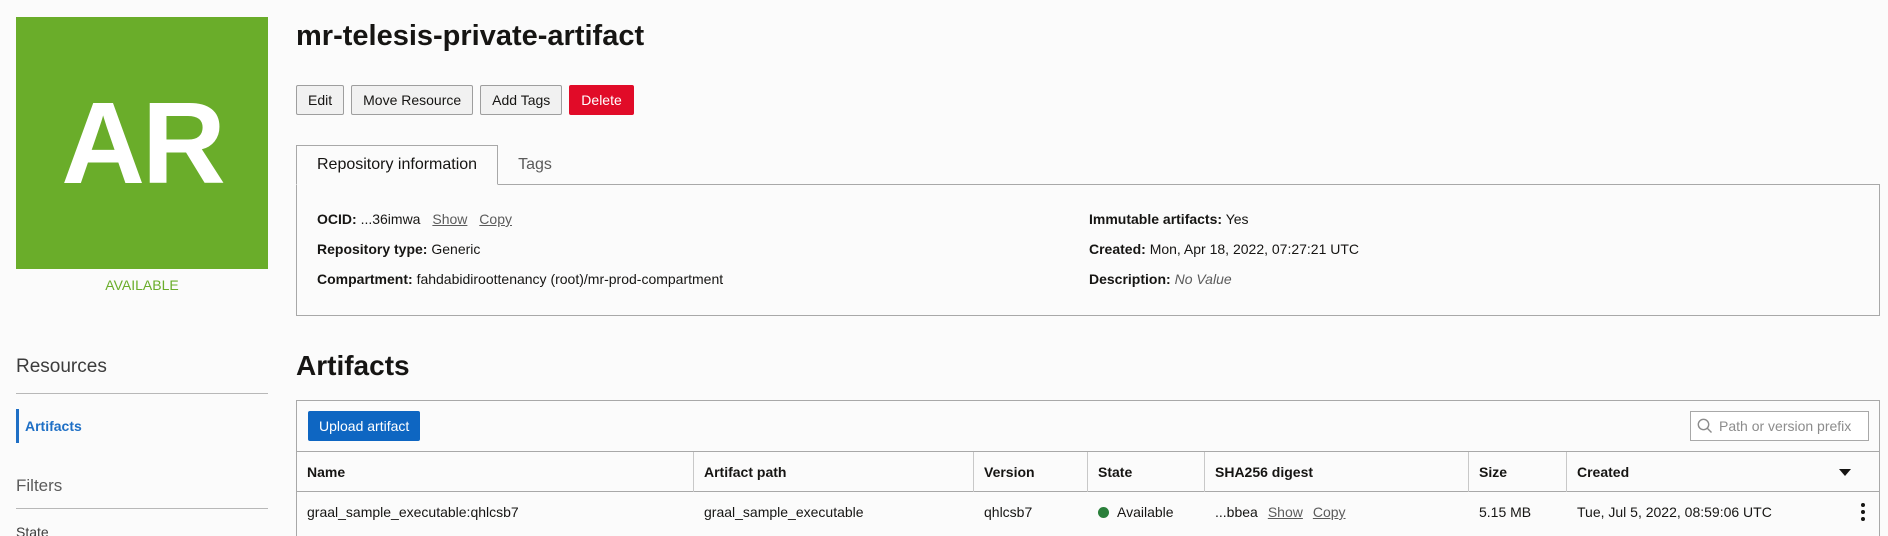 The image size is (1888, 536). I want to click on immutable-value: Yes, so click(1237, 219).